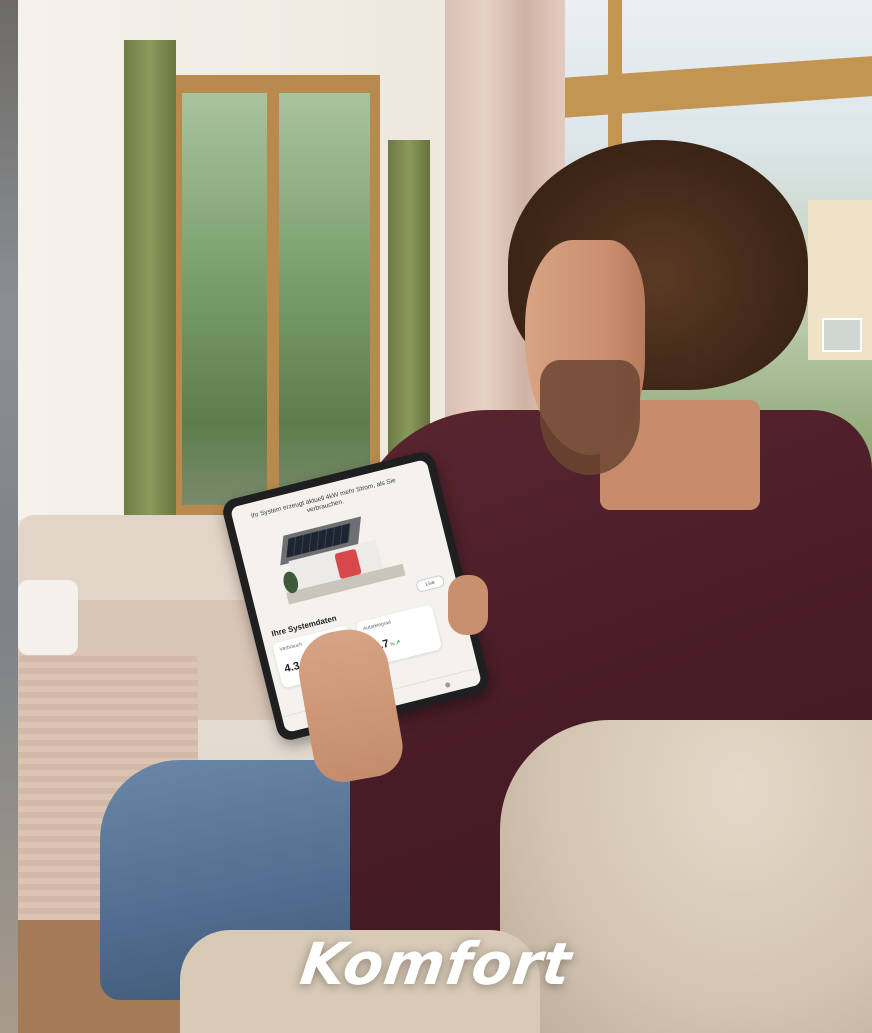 The height and width of the screenshot is (1033, 872). I want to click on green-curtain-left, so click(150, 280).